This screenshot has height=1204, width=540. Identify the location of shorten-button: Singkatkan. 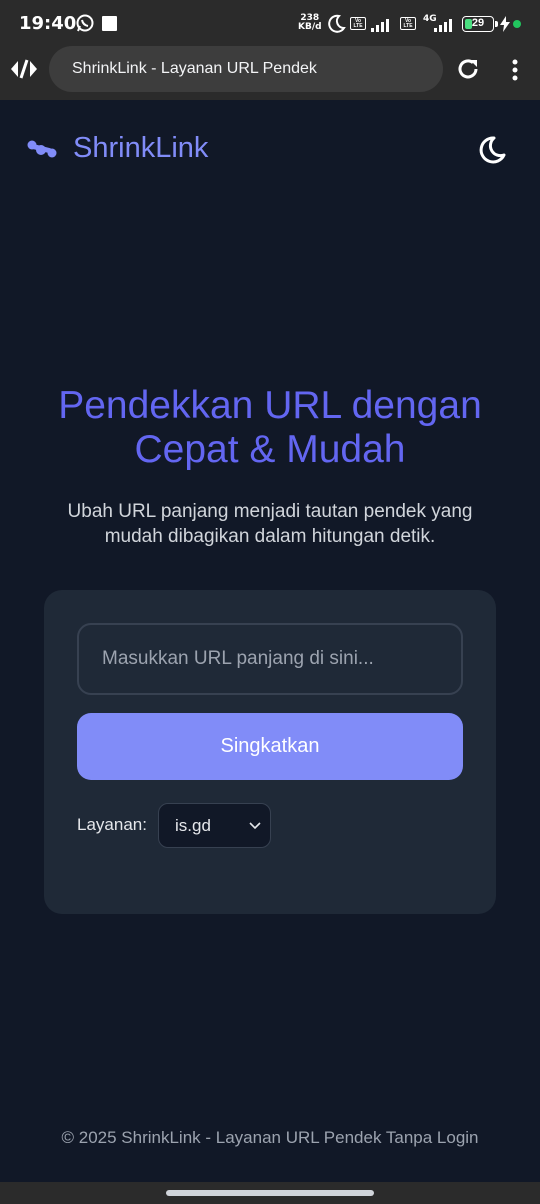
(270, 746).